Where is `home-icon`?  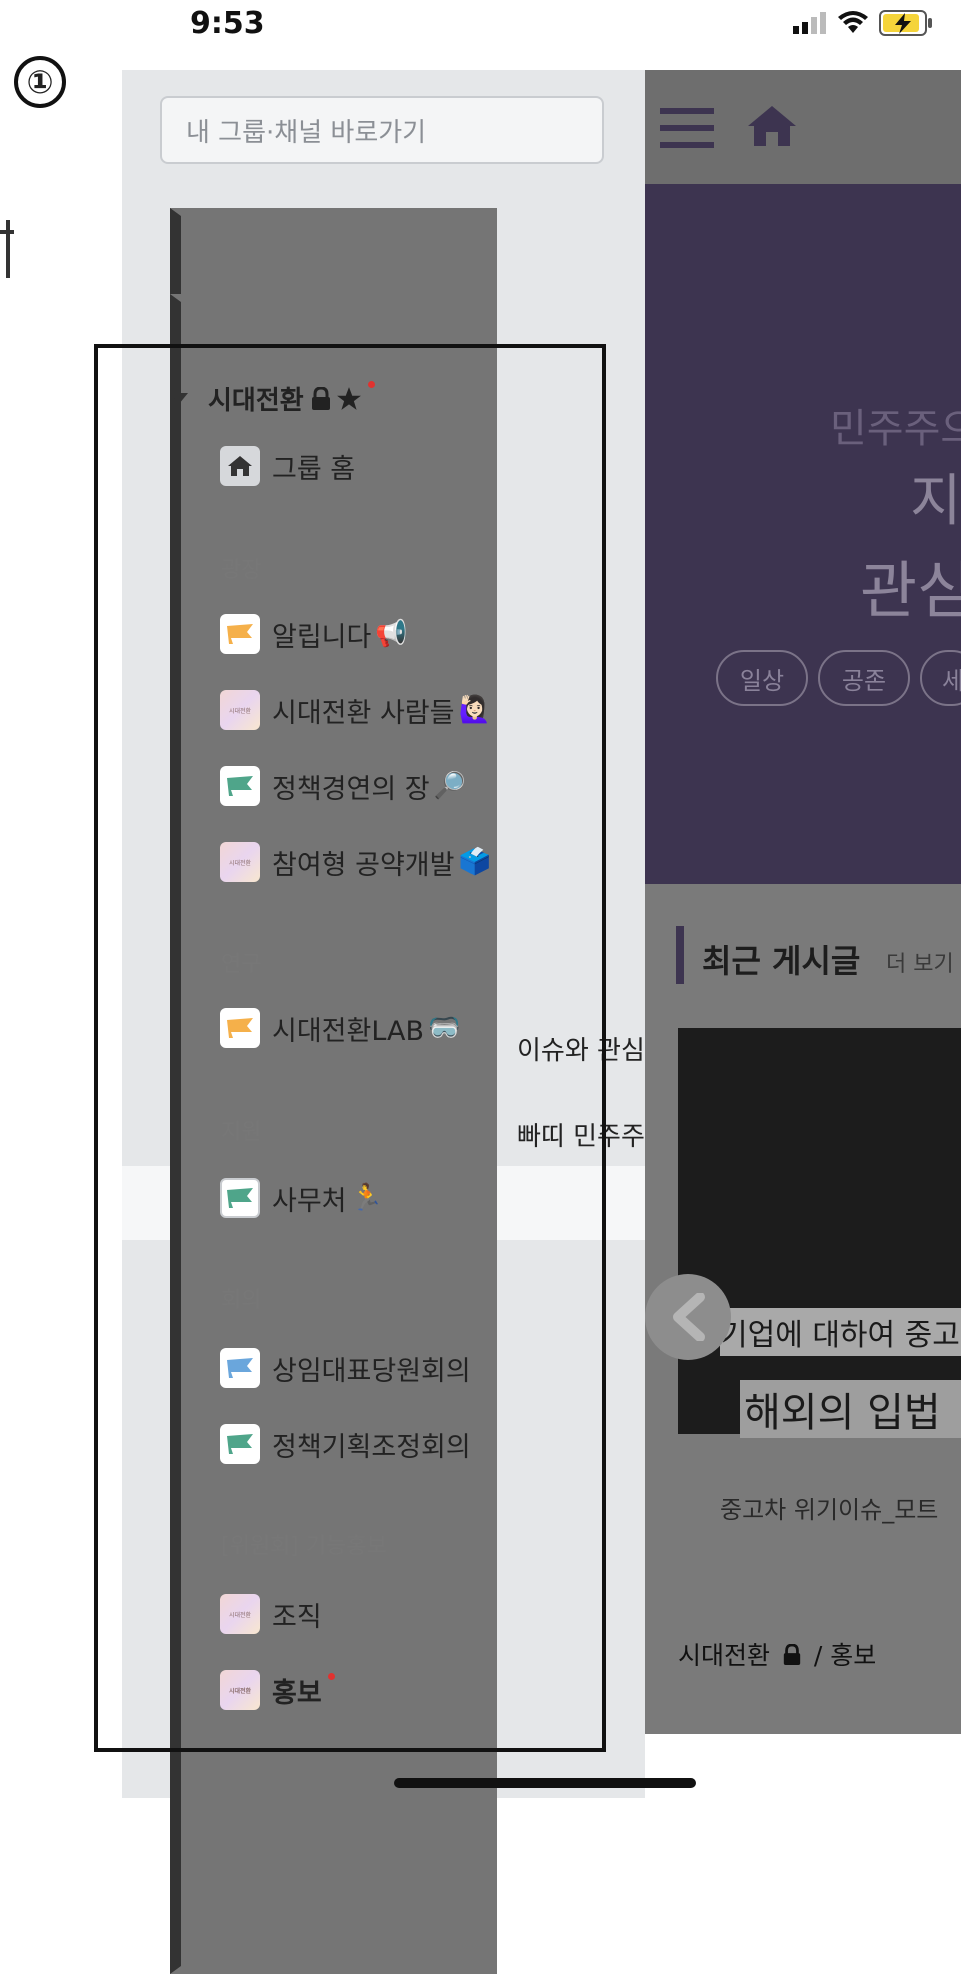
home-icon is located at coordinates (772, 128).